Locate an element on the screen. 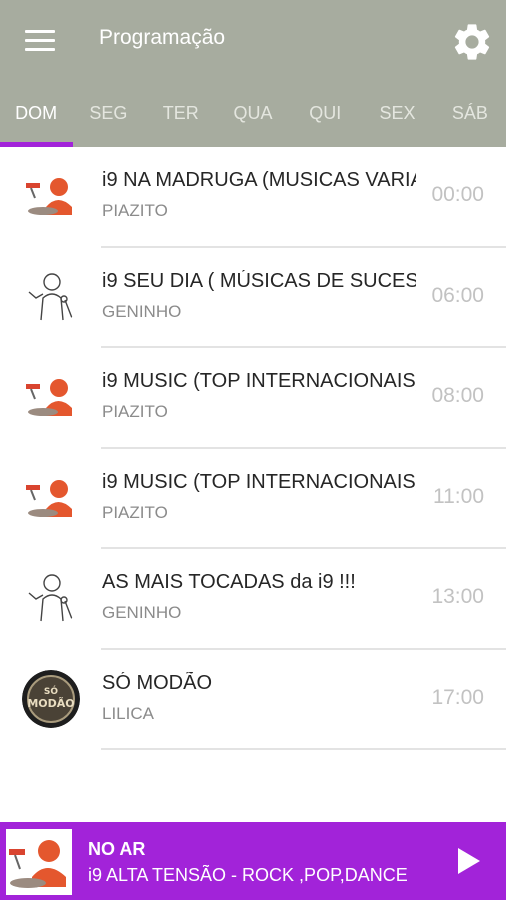  schedule-row: AS MAIS TOCADAS da i9 !!! GENINHO 13:00 is located at coordinates (253, 599).